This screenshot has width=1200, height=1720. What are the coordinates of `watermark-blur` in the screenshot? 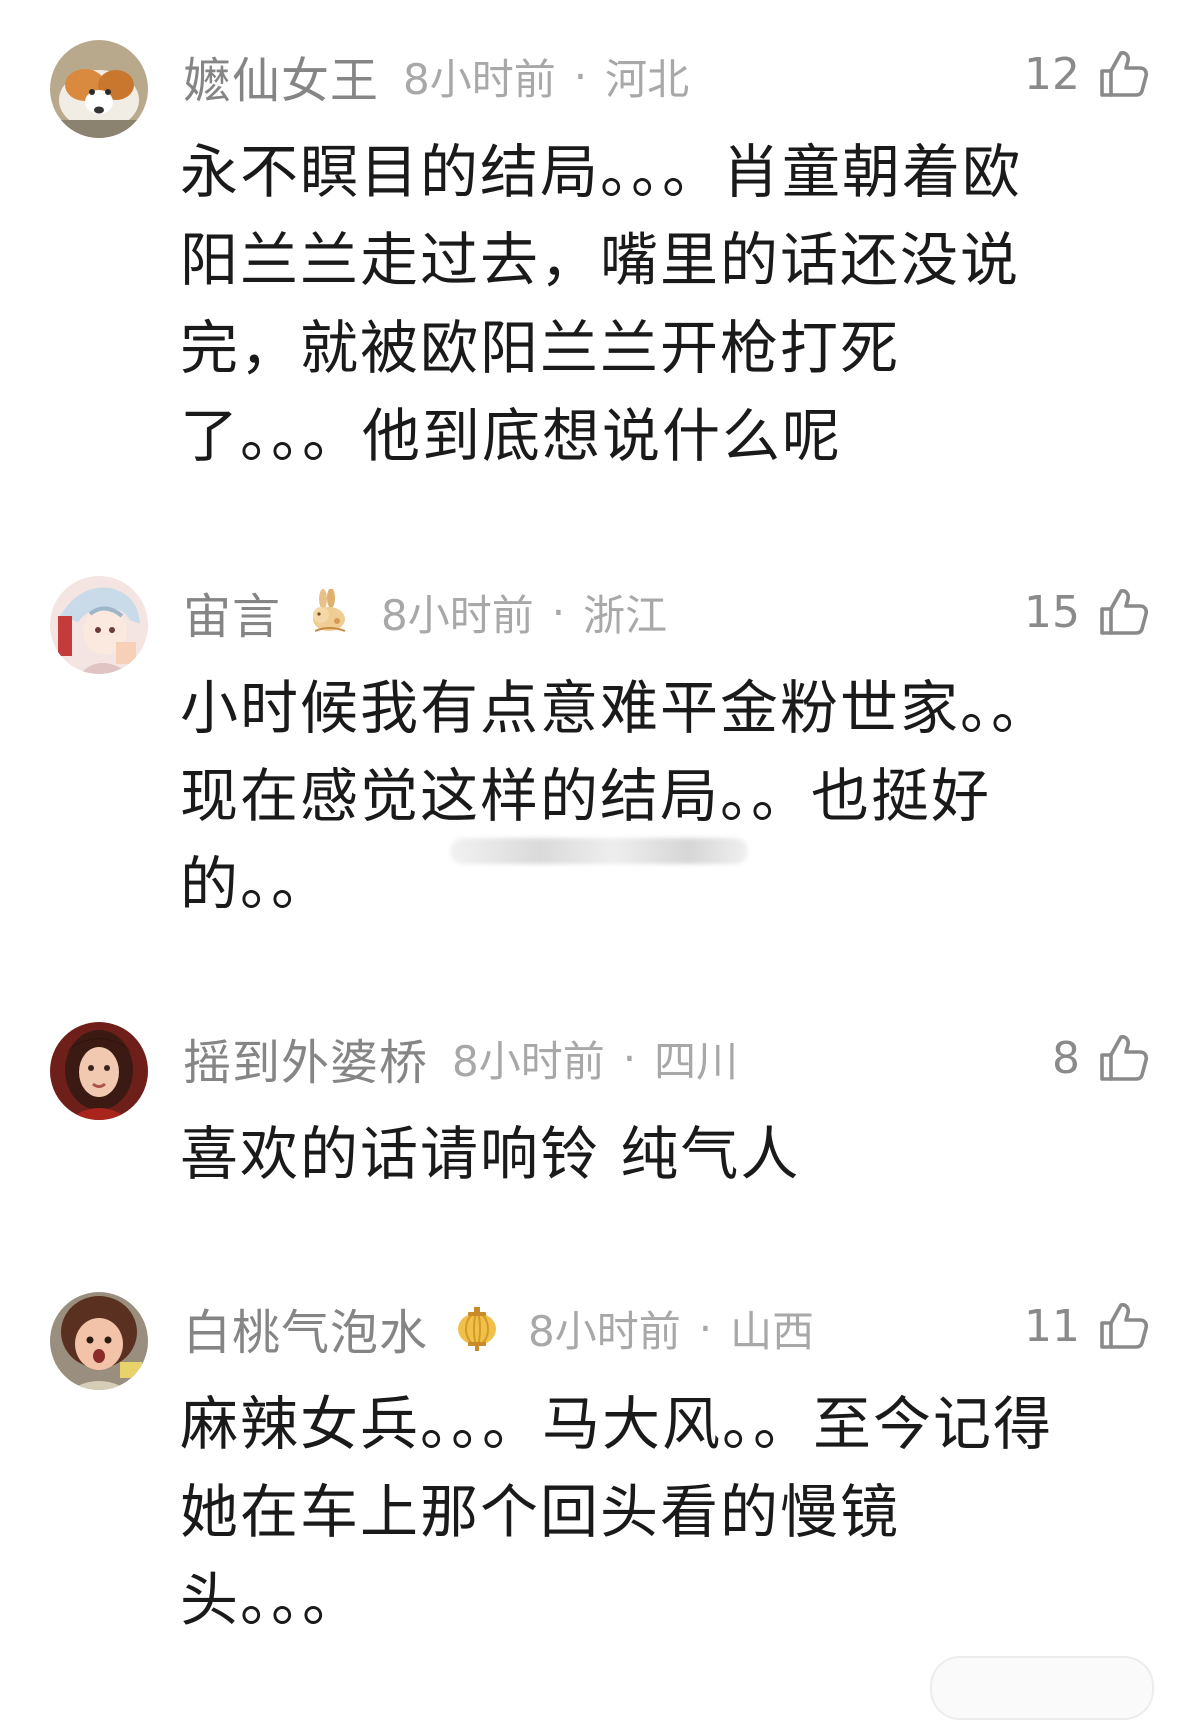 It's located at (599, 851).